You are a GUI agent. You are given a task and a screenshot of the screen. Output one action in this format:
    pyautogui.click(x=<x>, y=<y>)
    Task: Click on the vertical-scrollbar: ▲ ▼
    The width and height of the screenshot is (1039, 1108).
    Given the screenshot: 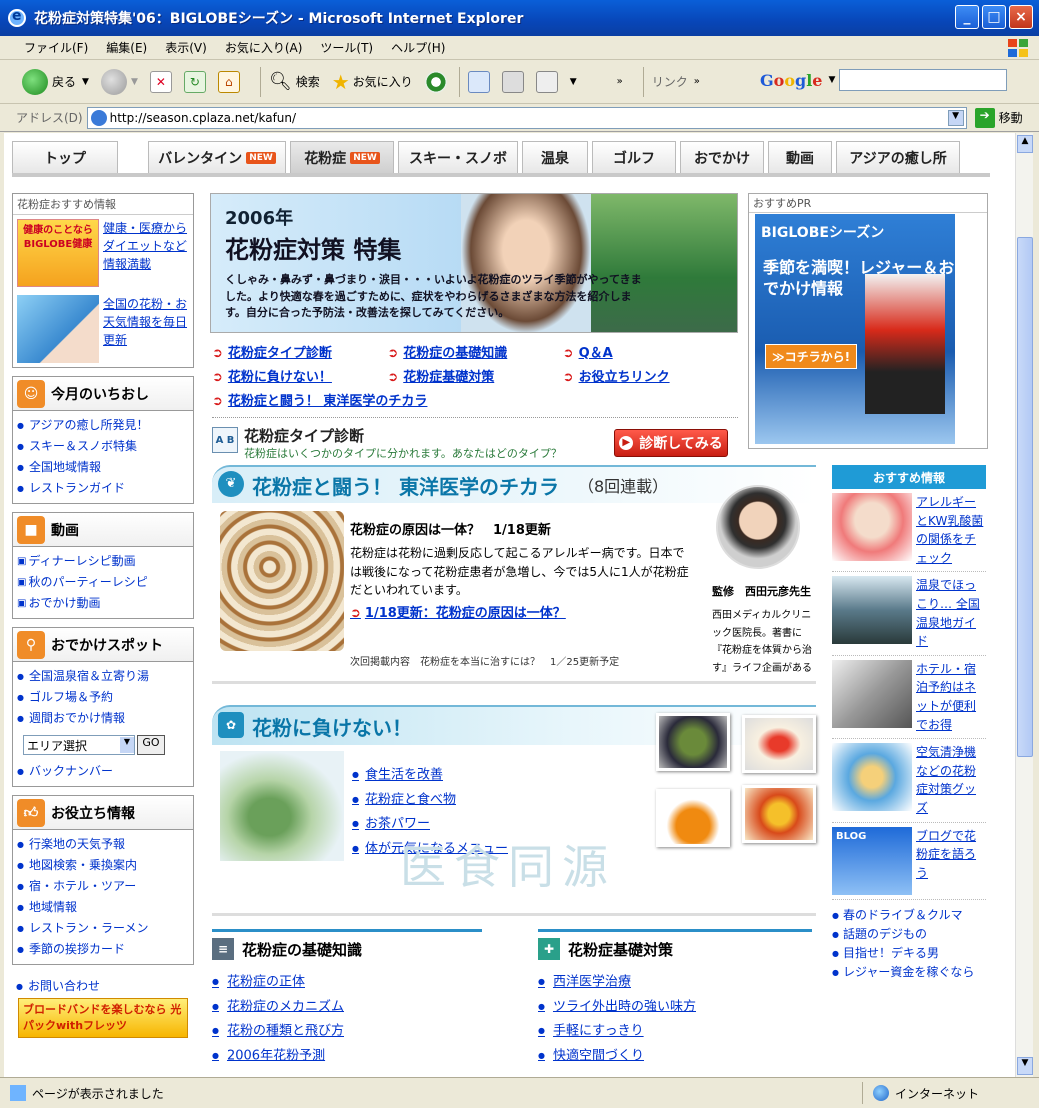 What is the action you would take?
    pyautogui.click(x=1024, y=605)
    